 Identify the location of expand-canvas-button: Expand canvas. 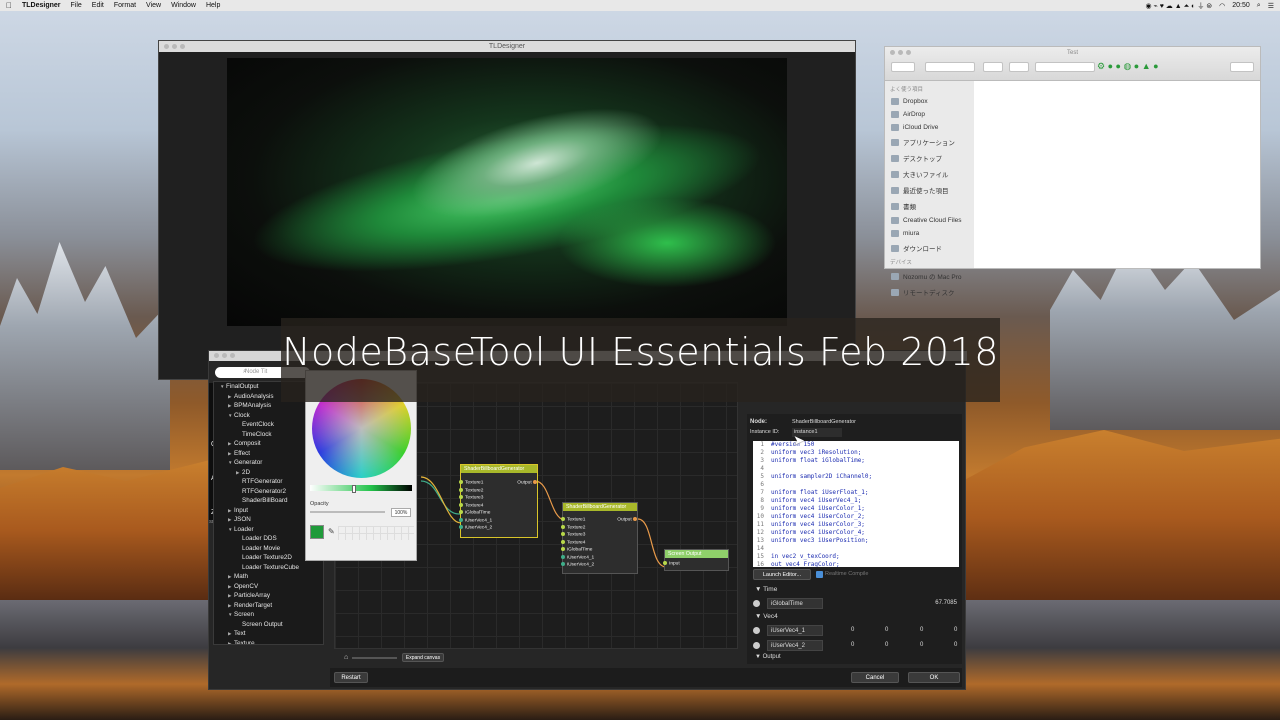
(423, 657).